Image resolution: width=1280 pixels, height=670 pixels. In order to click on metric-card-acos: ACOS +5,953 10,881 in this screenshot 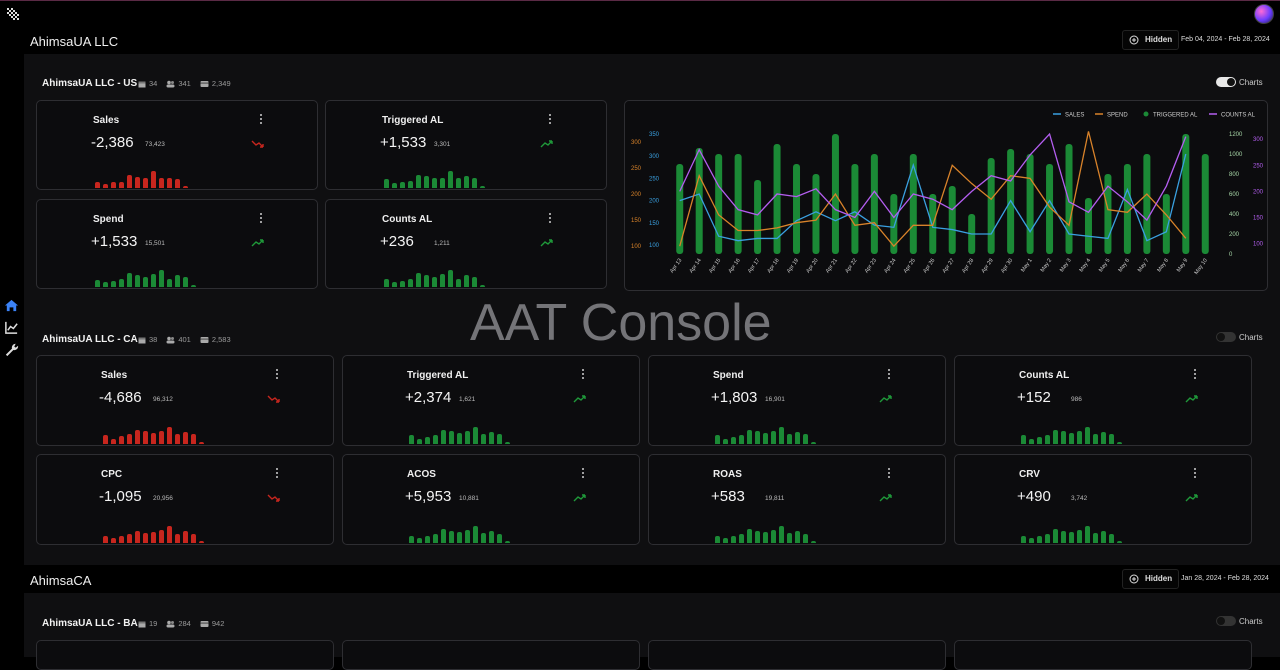, I will do `click(491, 499)`.